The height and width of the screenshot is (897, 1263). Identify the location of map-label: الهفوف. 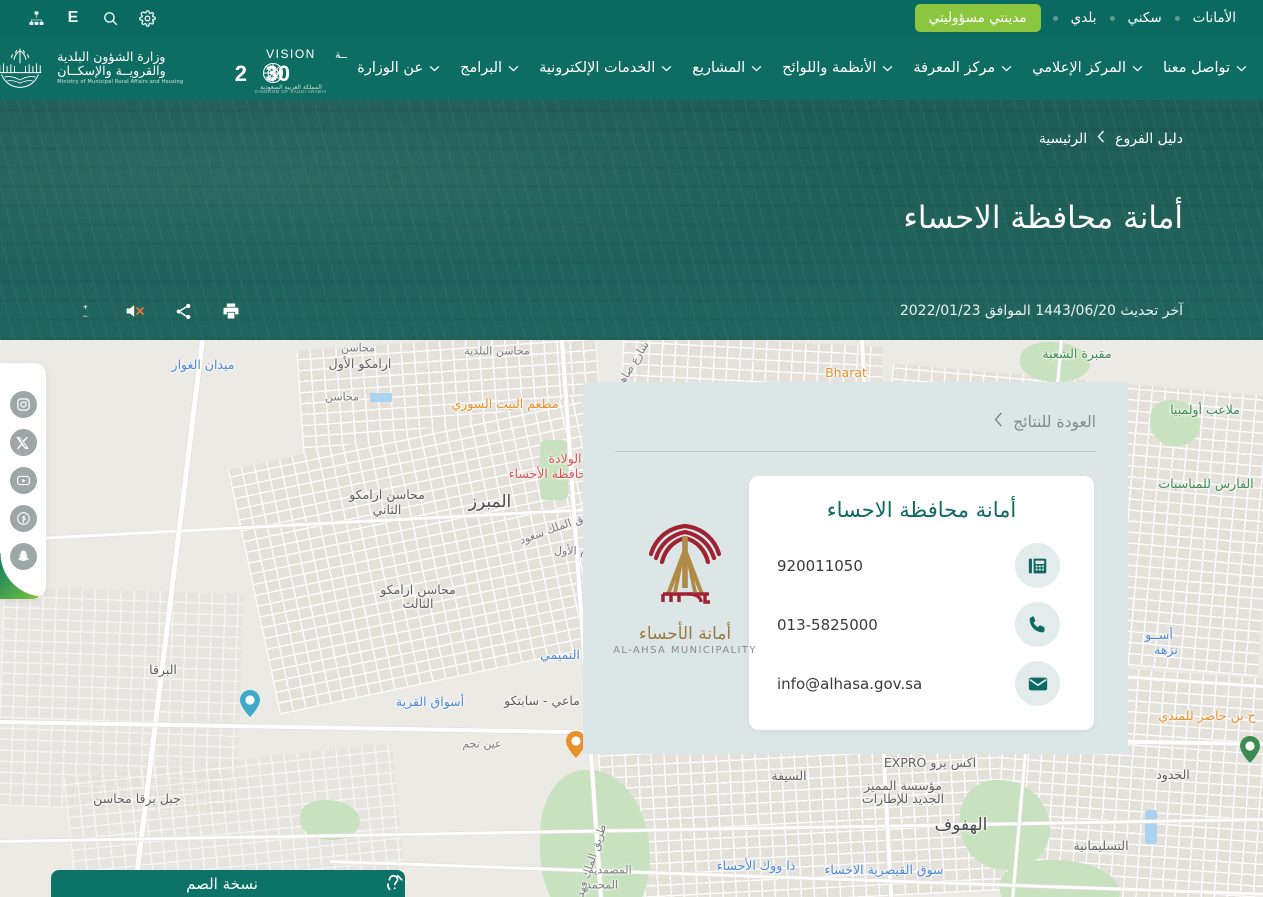
(961, 825).